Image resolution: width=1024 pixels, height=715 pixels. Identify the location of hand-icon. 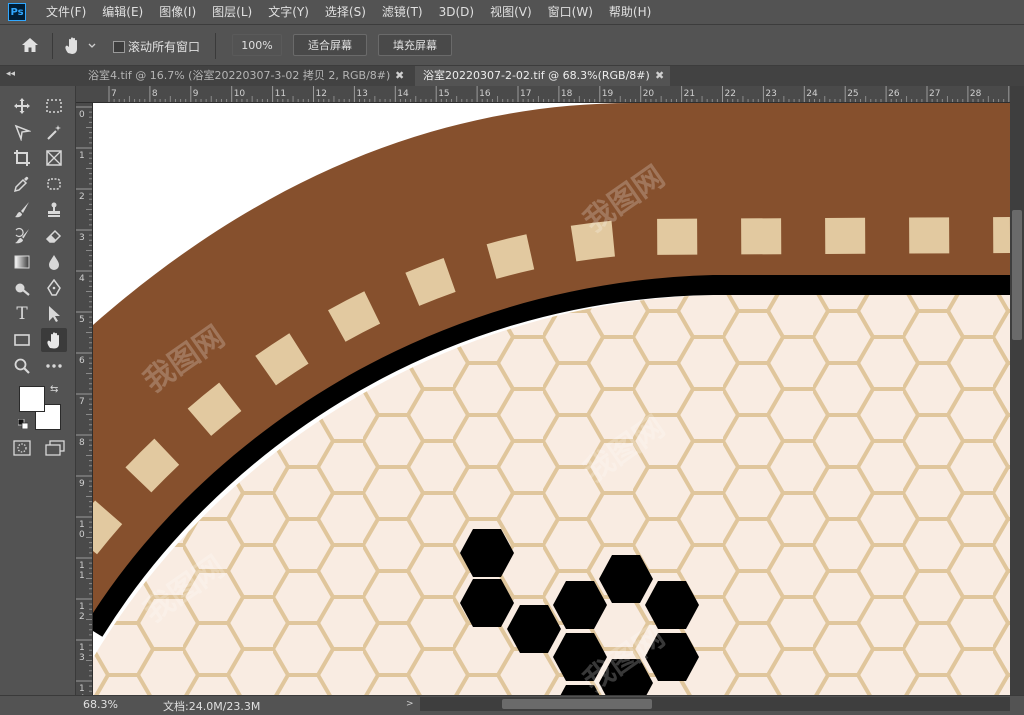
(53, 340).